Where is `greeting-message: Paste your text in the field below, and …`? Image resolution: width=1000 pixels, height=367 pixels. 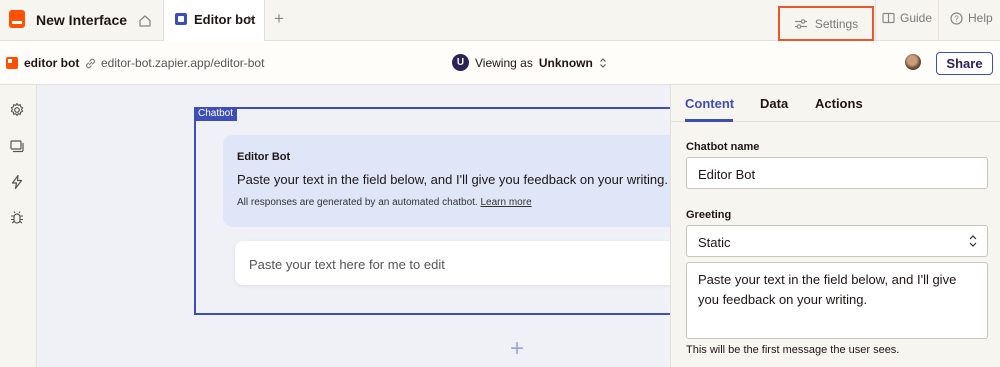 greeting-message: Paste your text in the field below, and … is located at coordinates (453, 179).